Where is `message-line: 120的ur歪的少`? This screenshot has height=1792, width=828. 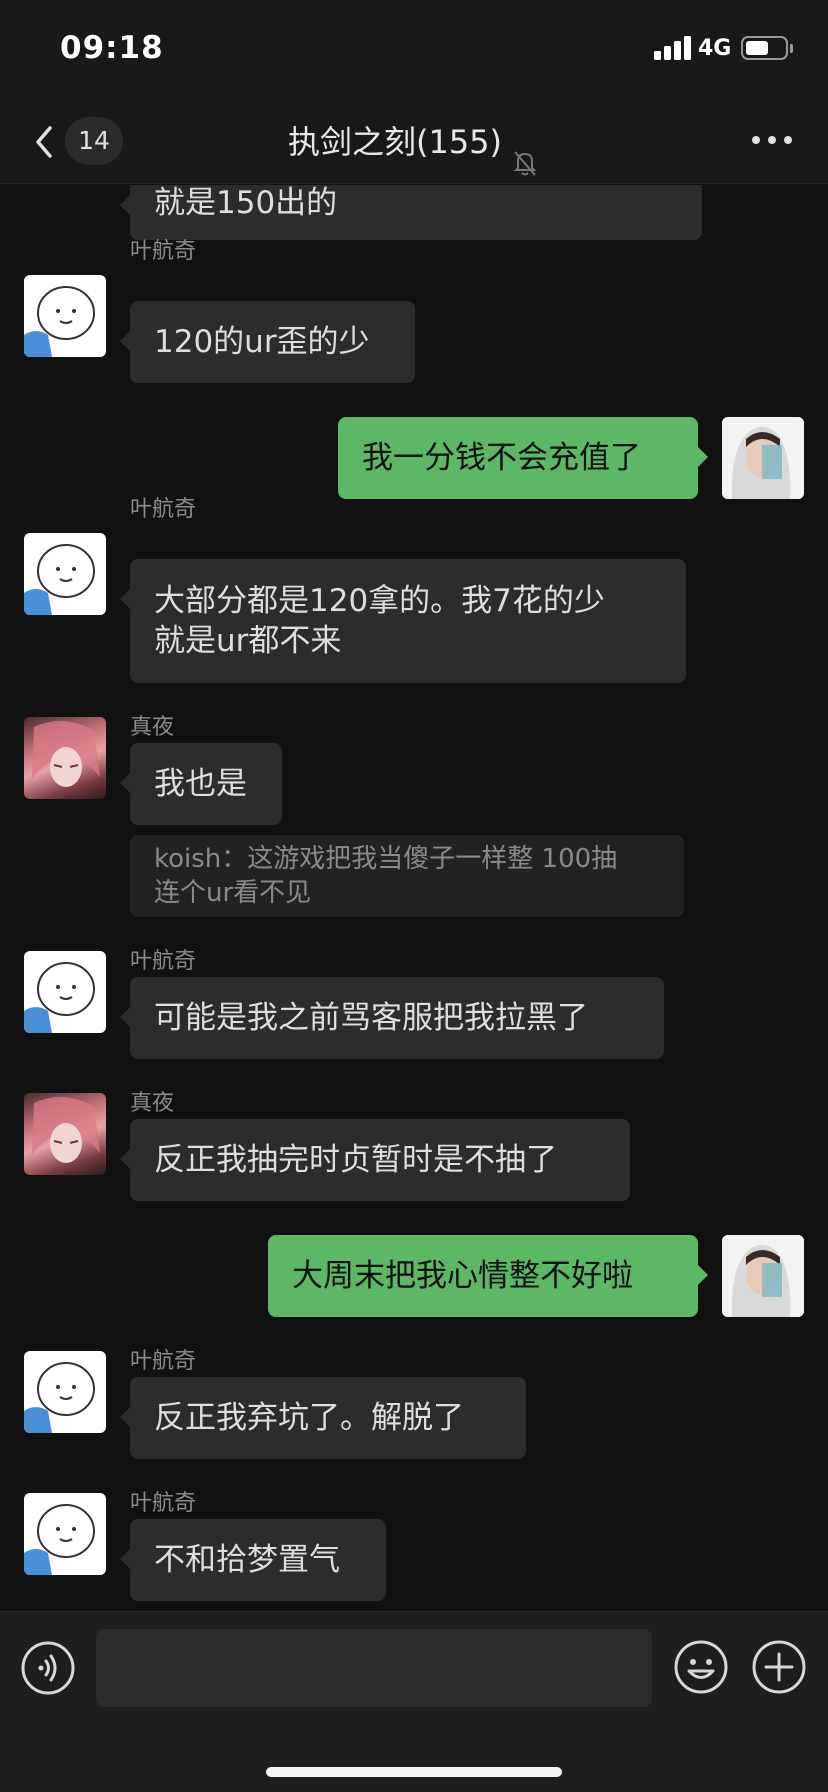 message-line: 120的ur歪的少 is located at coordinates (262, 342).